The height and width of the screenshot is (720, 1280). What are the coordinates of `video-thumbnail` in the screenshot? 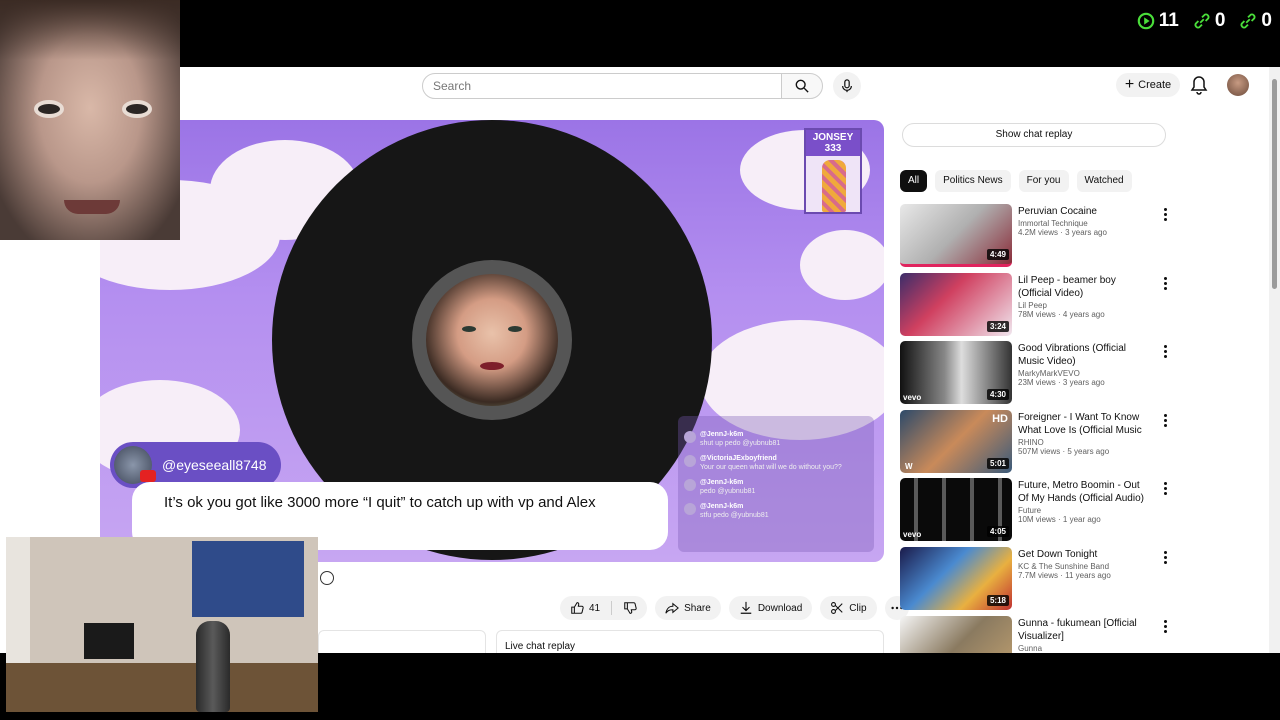 It's located at (956, 634).